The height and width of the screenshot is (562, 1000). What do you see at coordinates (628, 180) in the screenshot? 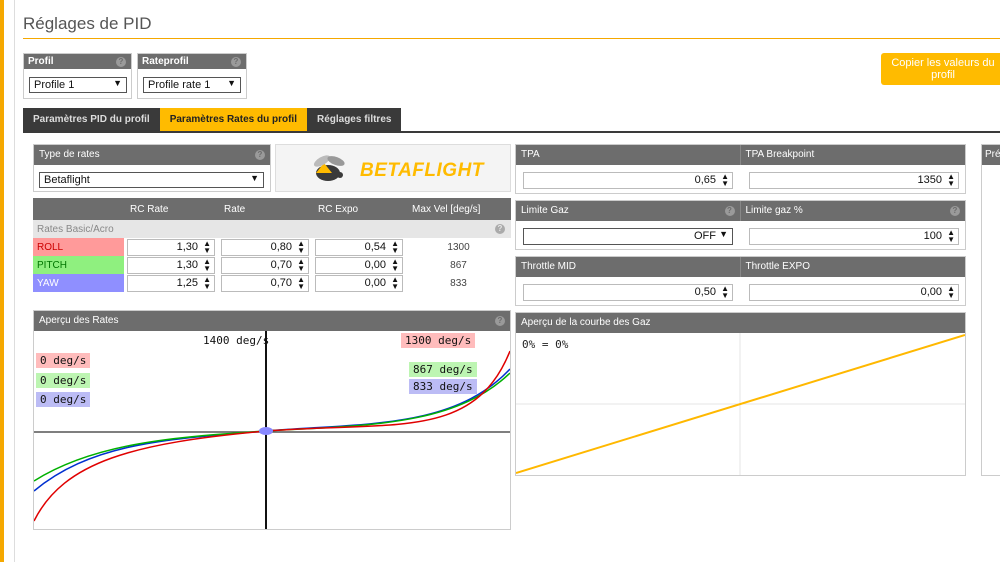
I see `tpa-input: 0,65 ▲ ▼` at bounding box center [628, 180].